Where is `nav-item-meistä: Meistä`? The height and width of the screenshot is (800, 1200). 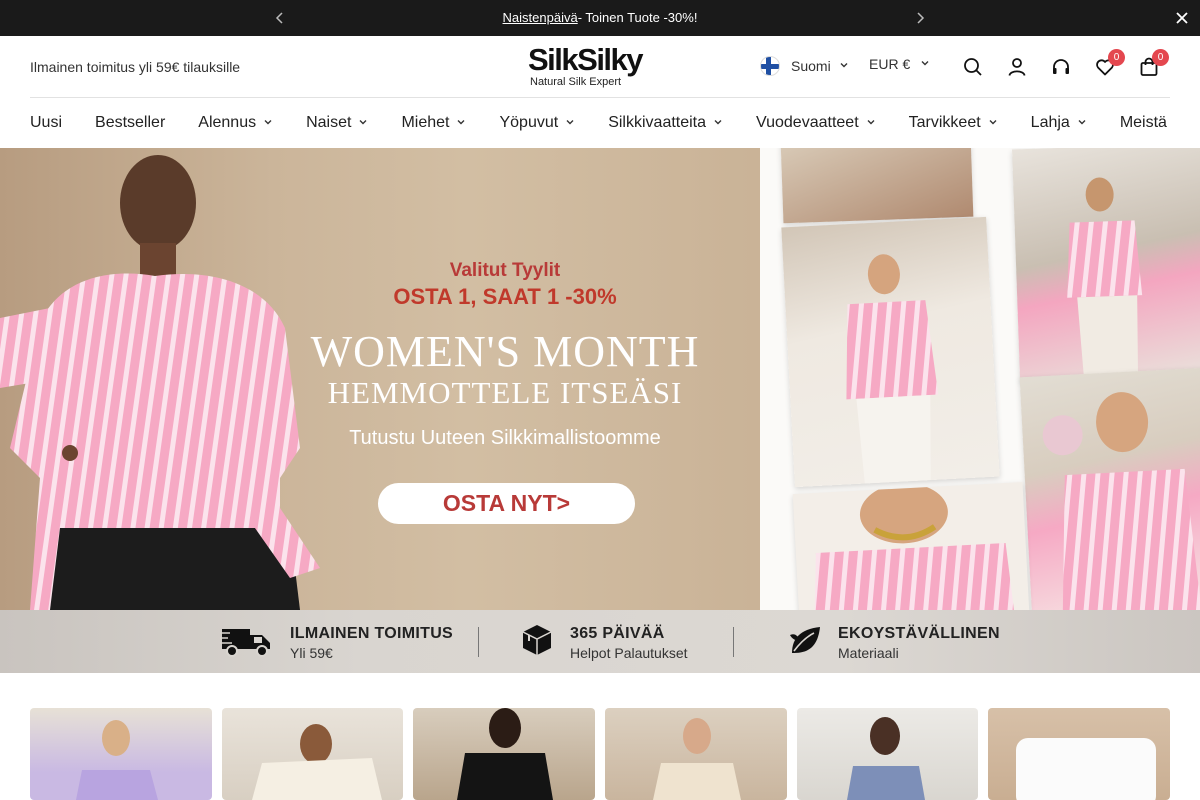 nav-item-meistä: Meistä is located at coordinates (1143, 123).